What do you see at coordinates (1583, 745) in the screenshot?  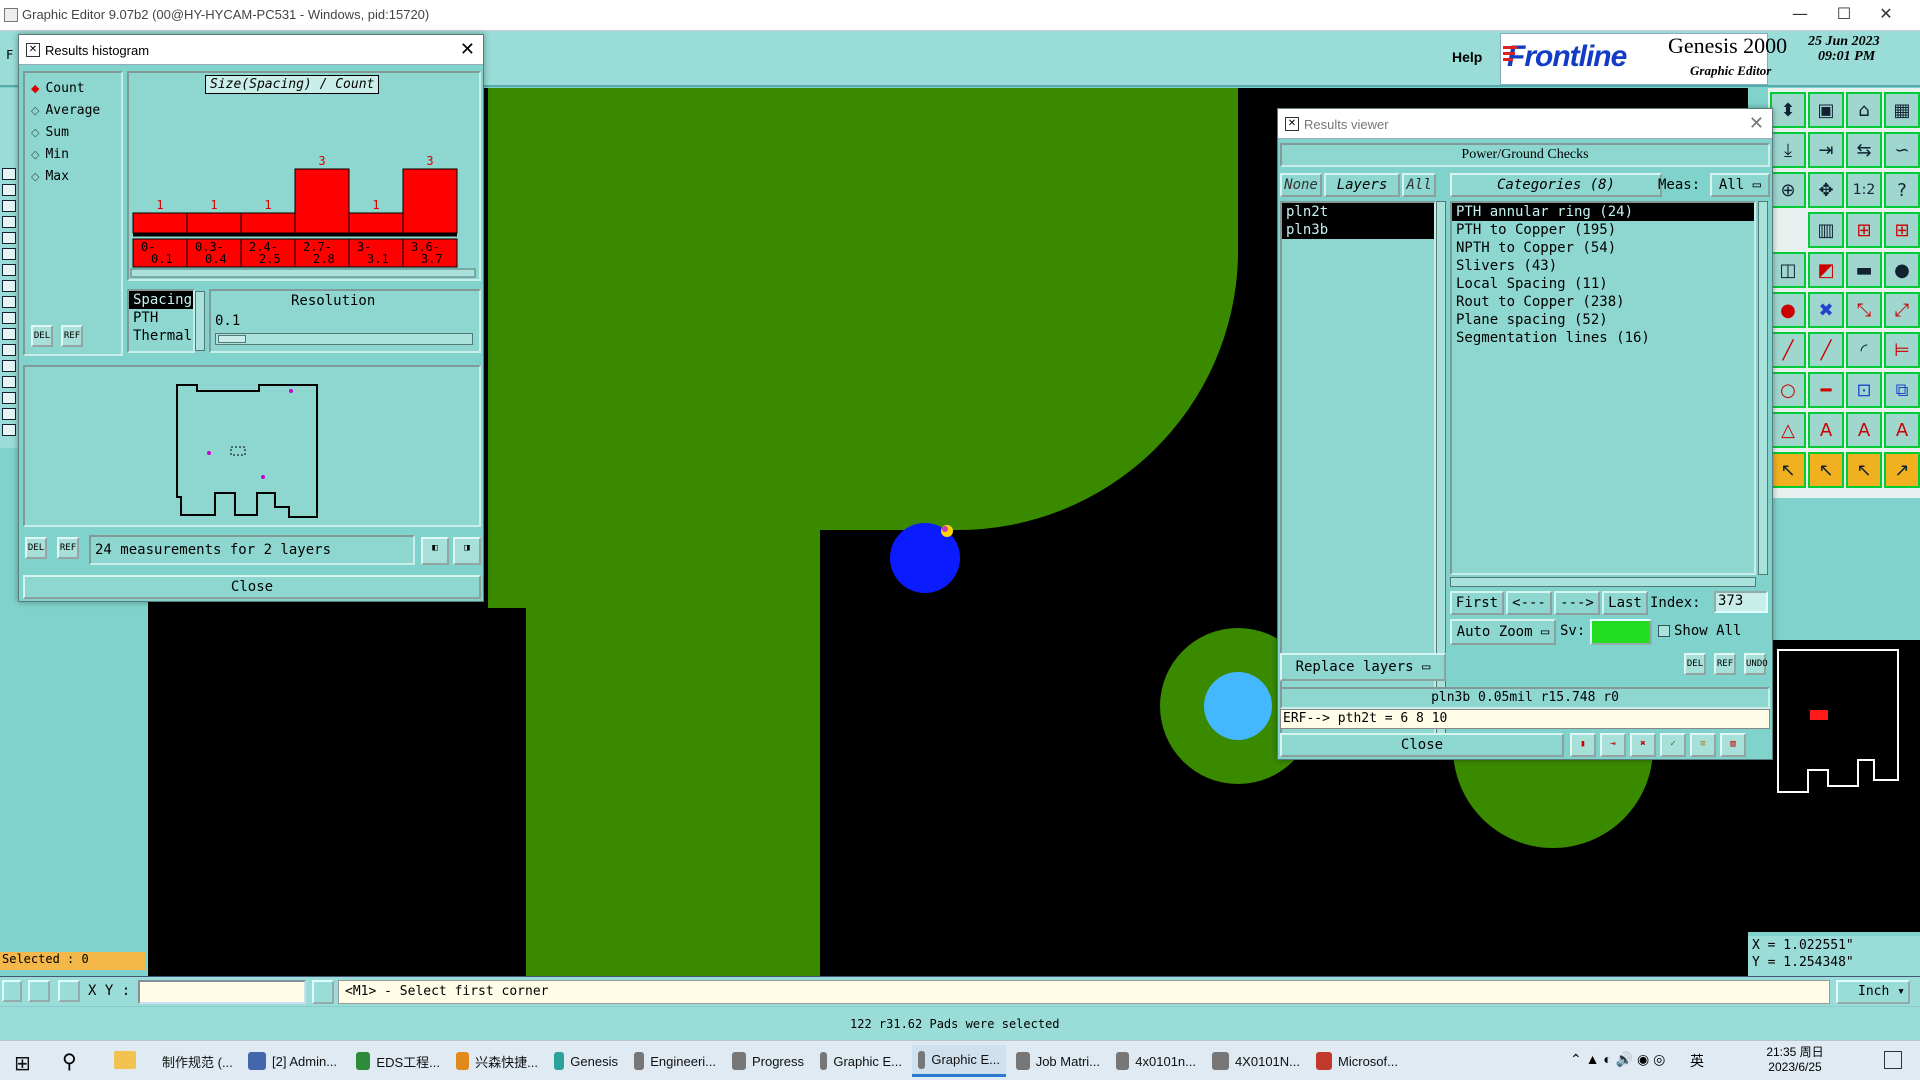 I see `graph-icon: ▮` at bounding box center [1583, 745].